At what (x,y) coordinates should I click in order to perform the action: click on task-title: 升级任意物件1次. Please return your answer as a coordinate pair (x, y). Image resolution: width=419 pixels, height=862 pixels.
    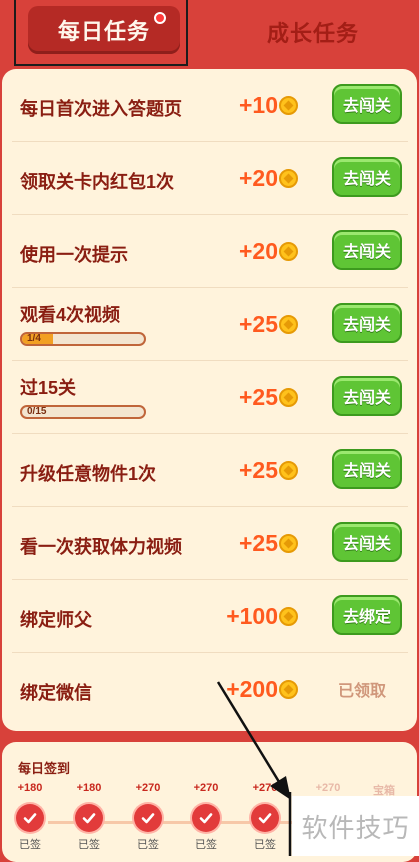
    Looking at the image, I should click on (88, 474).